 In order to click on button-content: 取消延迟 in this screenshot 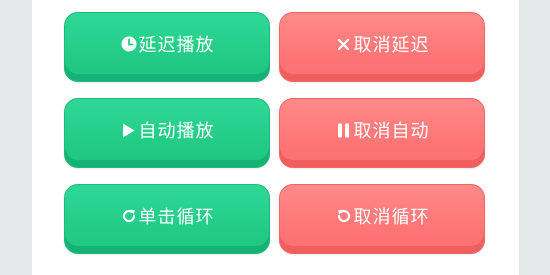, I will do `click(382, 44)`.